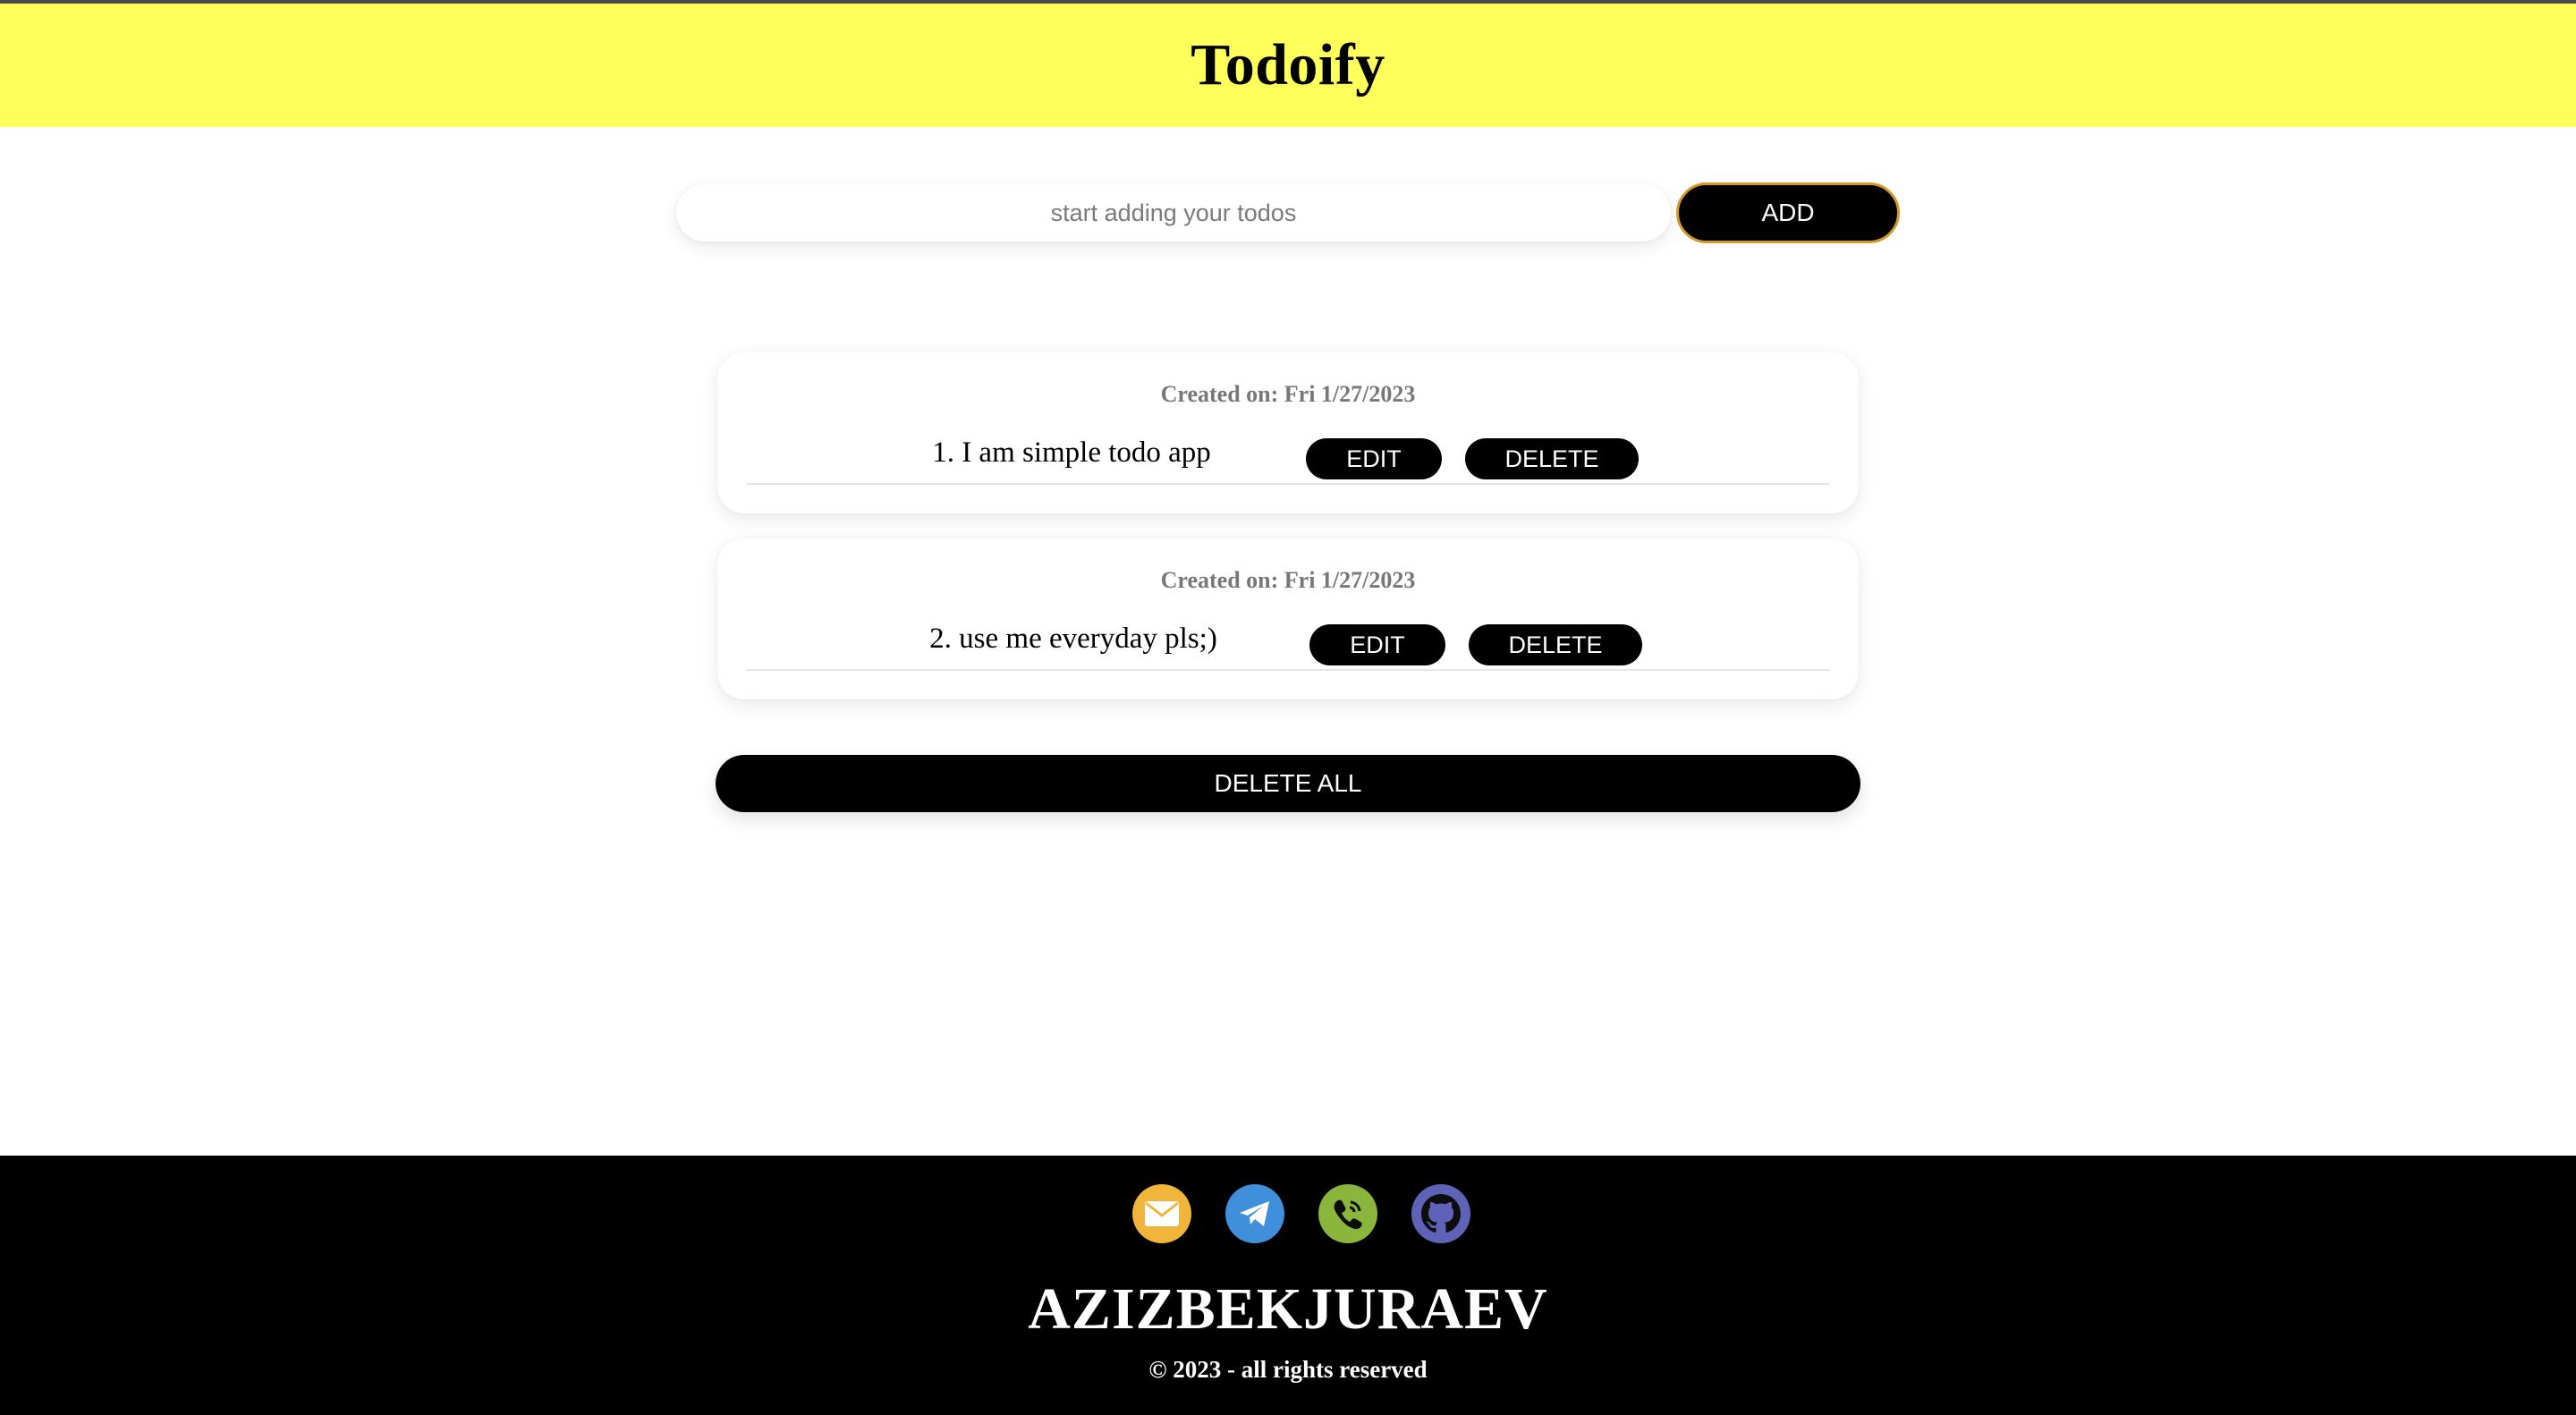 This screenshot has width=2576, height=1415. I want to click on app-title: Todoify, so click(1288, 64).